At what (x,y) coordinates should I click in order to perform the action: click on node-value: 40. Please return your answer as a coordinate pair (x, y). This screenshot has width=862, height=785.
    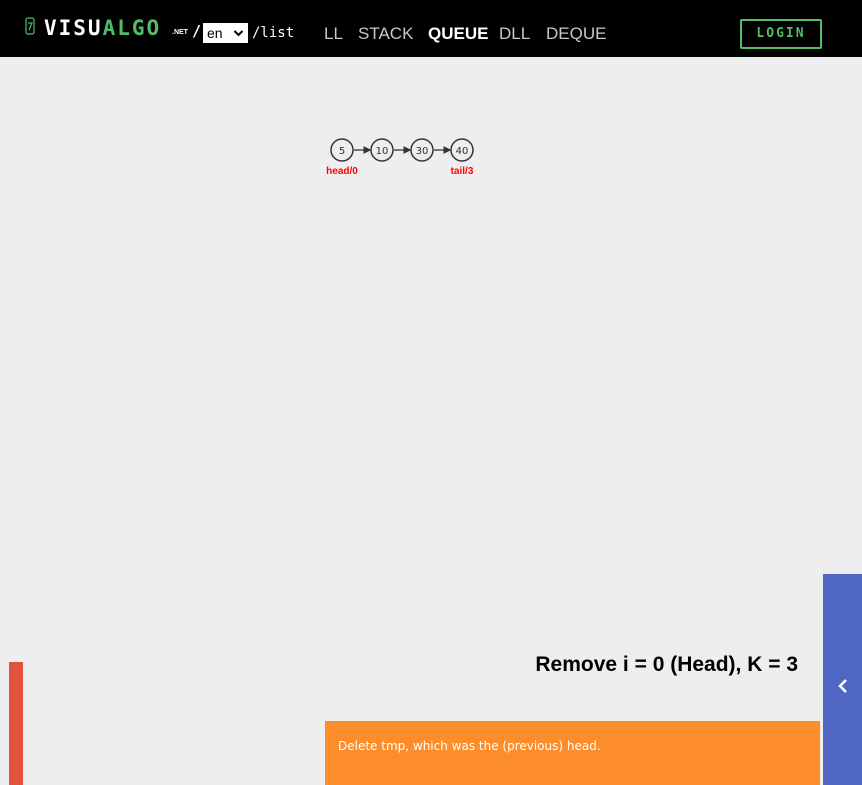
    Looking at the image, I should click on (462, 151).